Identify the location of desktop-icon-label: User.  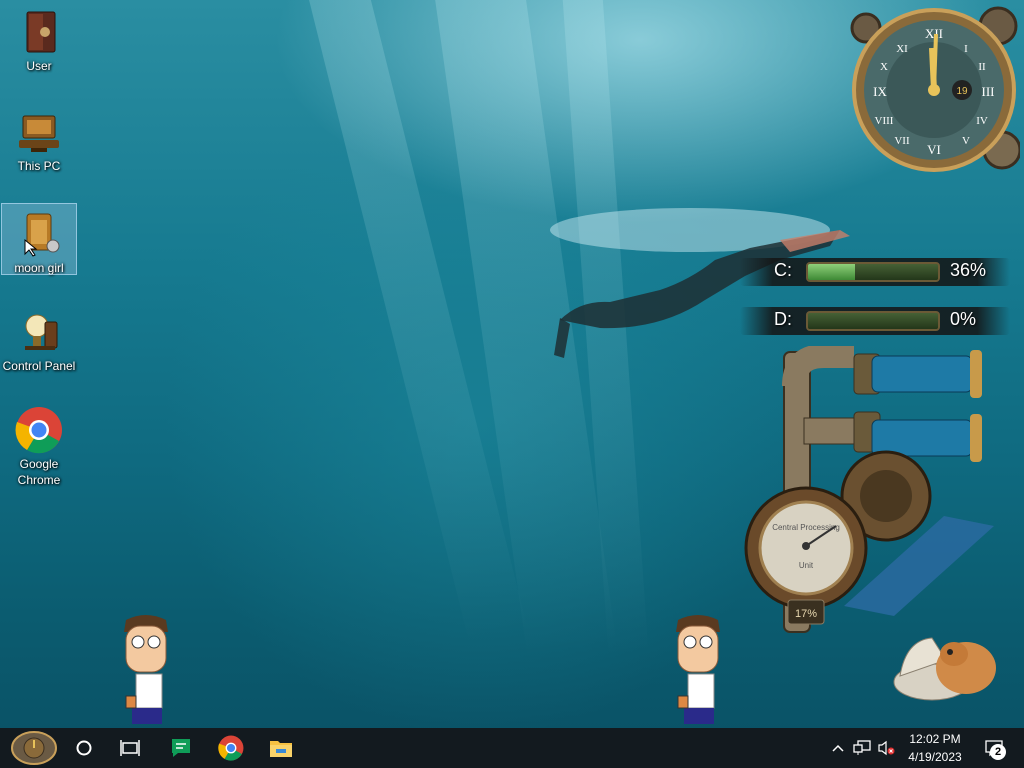
(39, 66).